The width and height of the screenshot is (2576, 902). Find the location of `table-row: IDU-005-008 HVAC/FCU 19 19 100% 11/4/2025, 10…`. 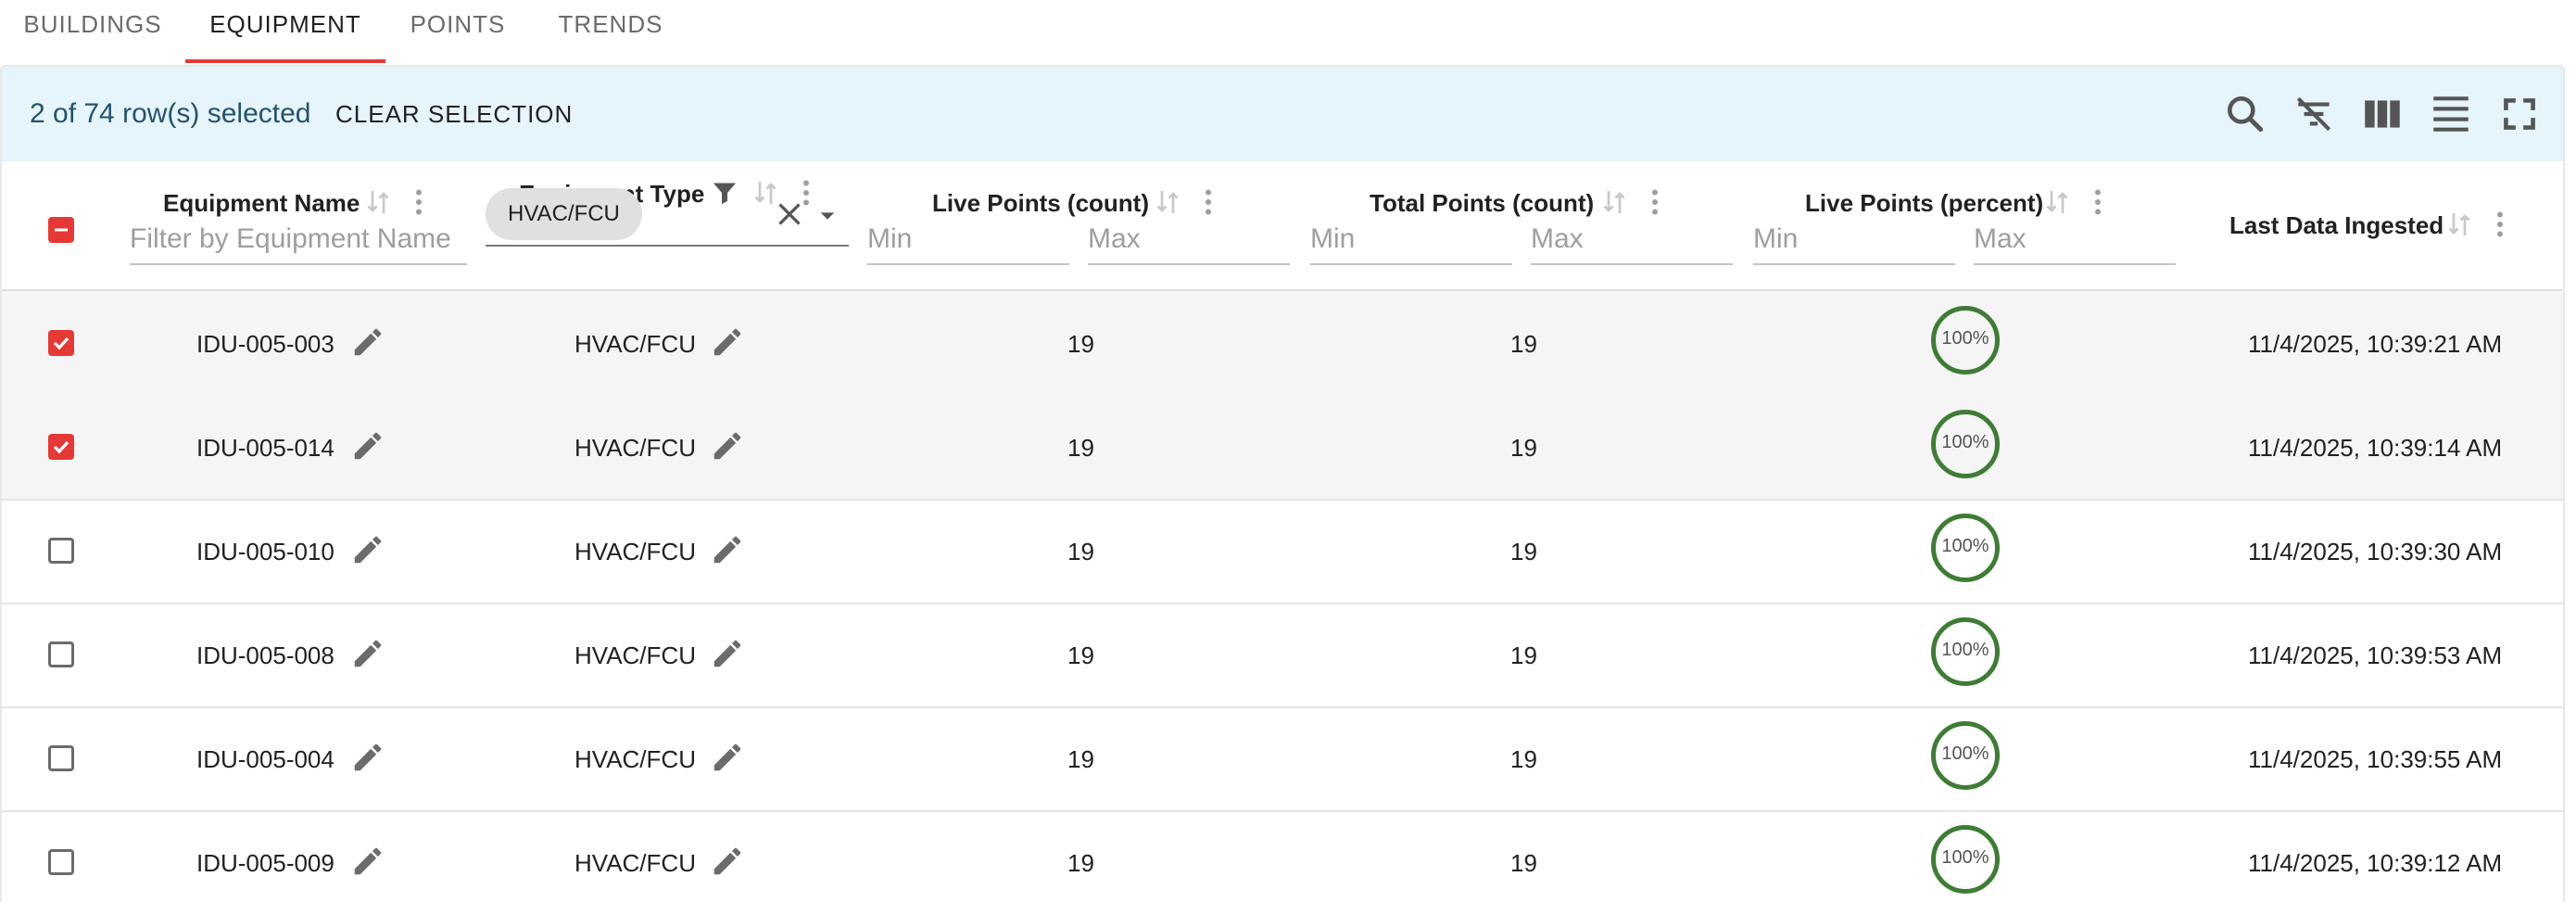

table-row: IDU-005-008 HVAC/FCU 19 19 100% 11/4/2025, 10… is located at coordinates (1282, 655).